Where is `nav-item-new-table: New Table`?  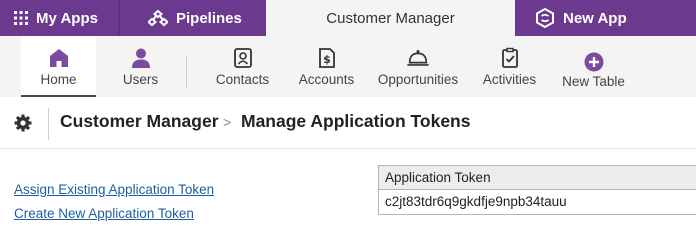
nav-item-new-table: New Table is located at coordinates (593, 66).